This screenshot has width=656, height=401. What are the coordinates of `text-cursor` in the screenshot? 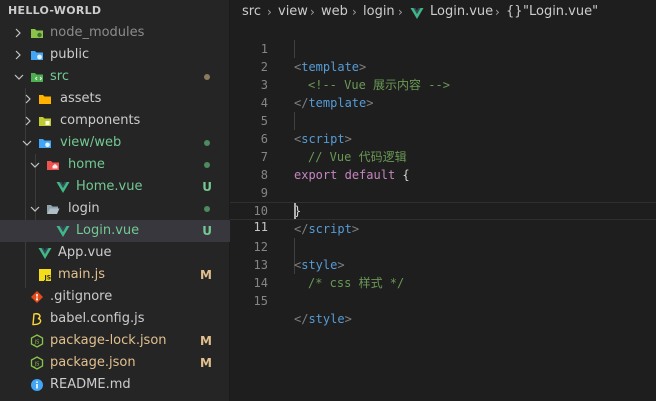 It's located at (295, 211).